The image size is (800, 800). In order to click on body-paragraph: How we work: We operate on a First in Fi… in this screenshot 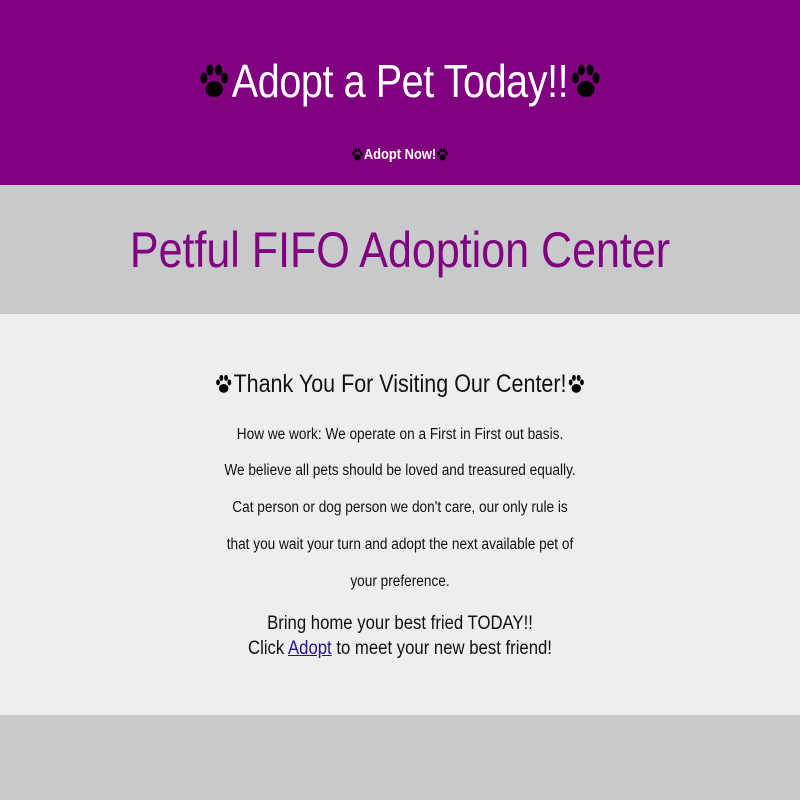, I will do `click(400, 434)`.